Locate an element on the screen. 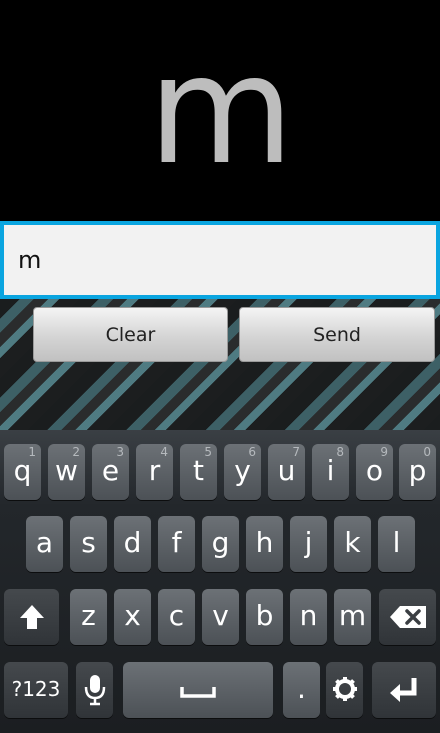  key-i: 8i is located at coordinates (330, 472).